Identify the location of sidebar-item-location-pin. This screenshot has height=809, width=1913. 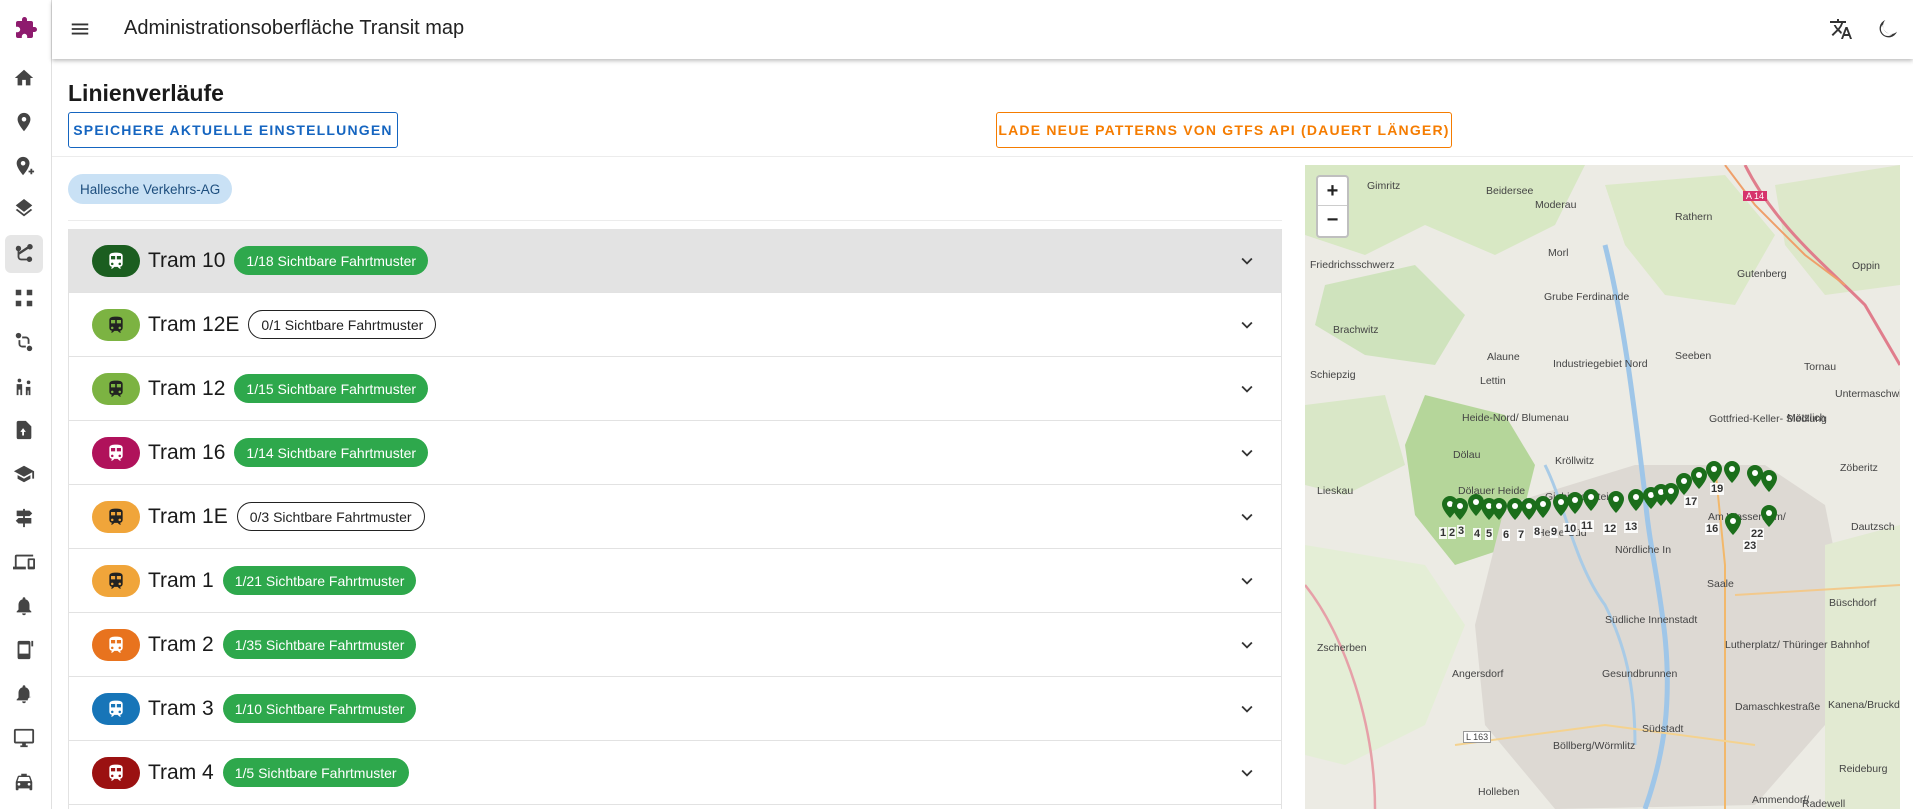
(24, 122).